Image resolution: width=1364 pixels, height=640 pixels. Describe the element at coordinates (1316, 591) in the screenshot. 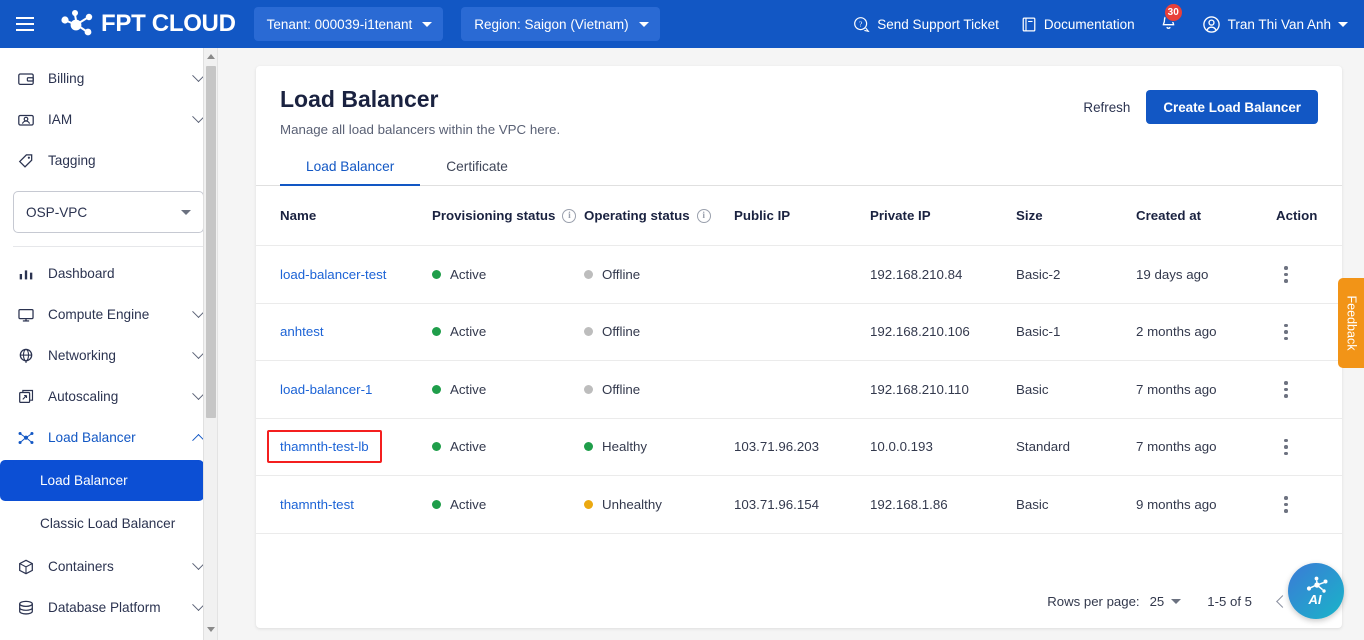

I see `ai-assistant-button: AI` at that location.